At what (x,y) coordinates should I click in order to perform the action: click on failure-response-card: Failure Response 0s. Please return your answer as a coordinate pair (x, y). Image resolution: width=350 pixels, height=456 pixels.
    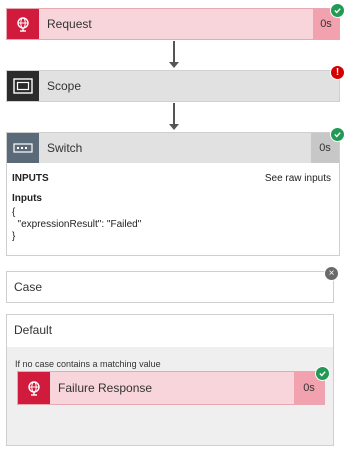
    Looking at the image, I should click on (173, 385).